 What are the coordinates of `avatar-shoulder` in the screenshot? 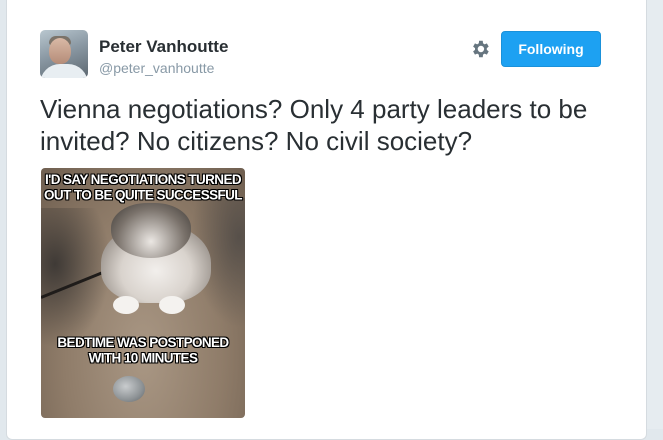 It's located at (64, 71).